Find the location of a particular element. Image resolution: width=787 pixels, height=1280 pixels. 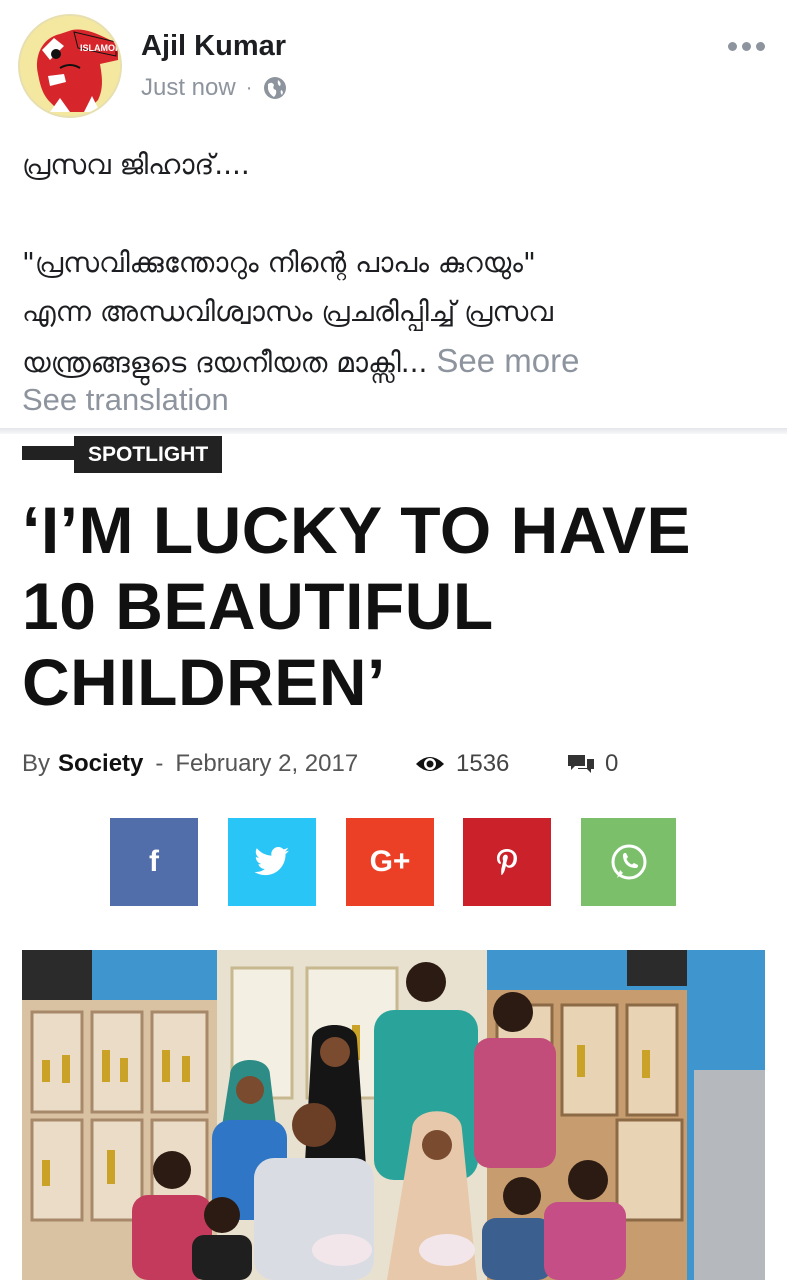

more-options-icon is located at coordinates (746, 46).